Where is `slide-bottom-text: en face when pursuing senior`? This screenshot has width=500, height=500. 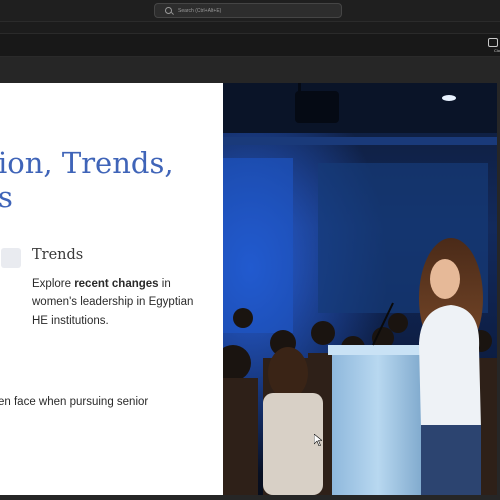
slide-bottom-text: en face when pursuing senior is located at coordinates (74, 402).